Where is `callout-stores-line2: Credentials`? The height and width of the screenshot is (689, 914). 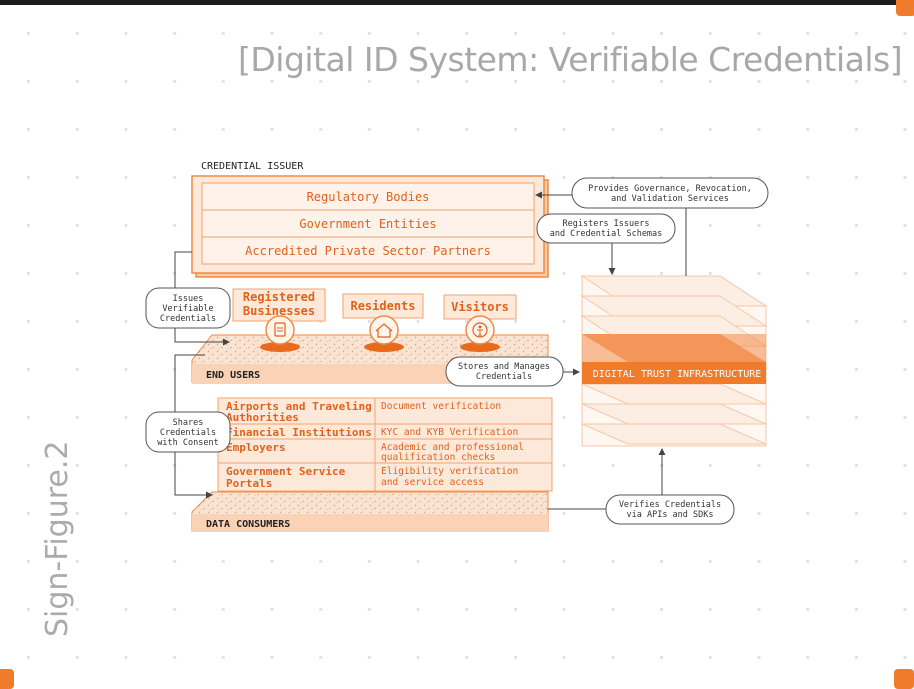
callout-stores-line2: Credentials is located at coordinates (504, 377).